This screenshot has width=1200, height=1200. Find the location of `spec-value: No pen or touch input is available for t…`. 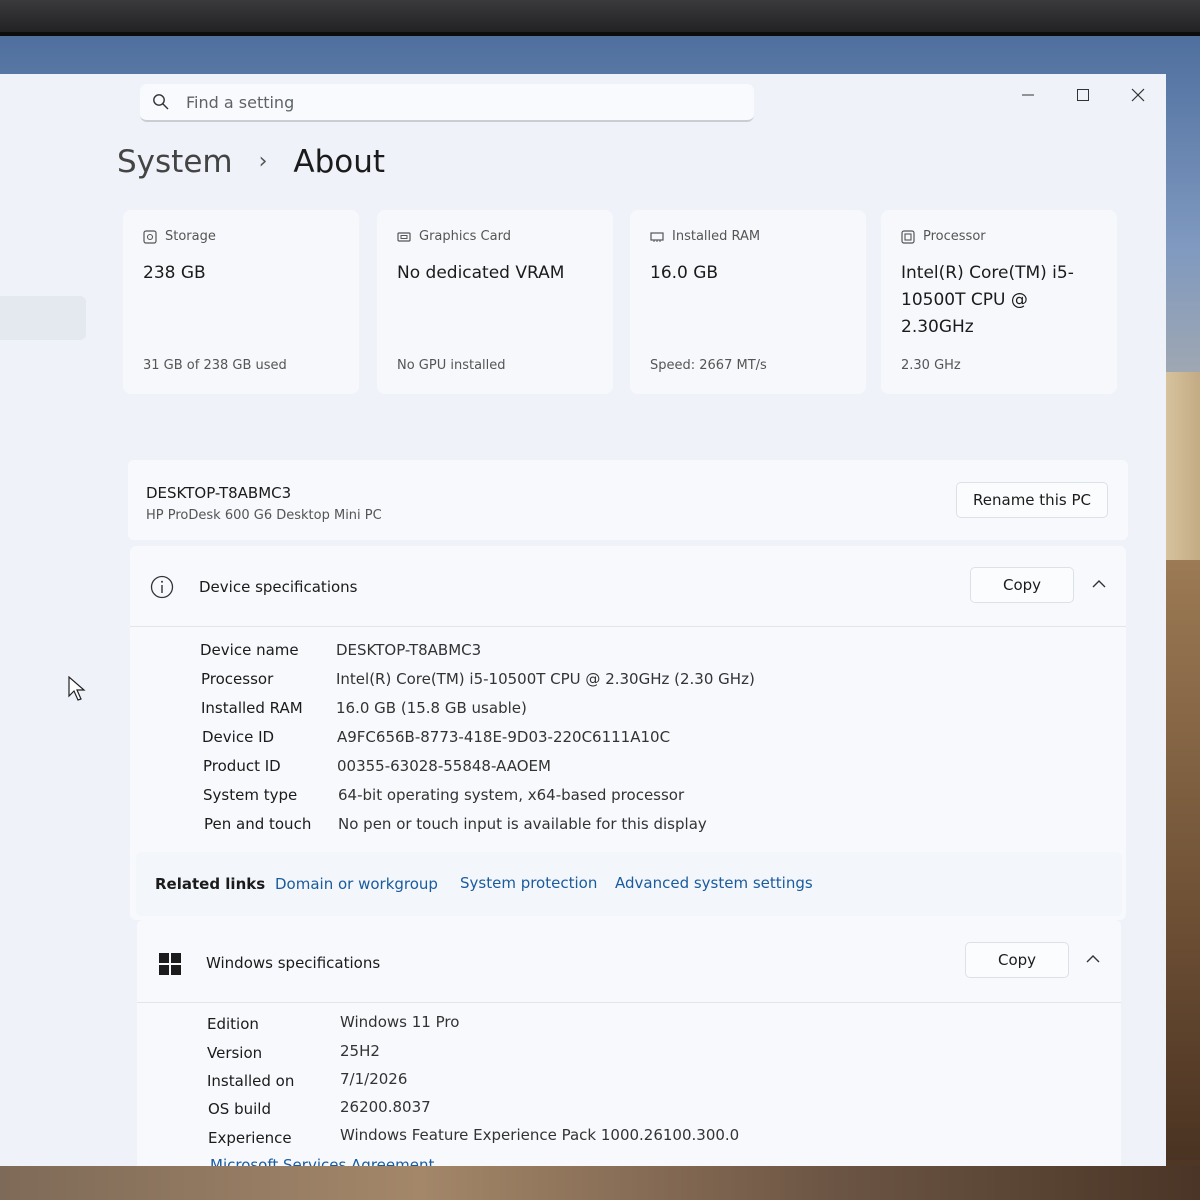

spec-value: No pen or touch input is available for t… is located at coordinates (522, 824).